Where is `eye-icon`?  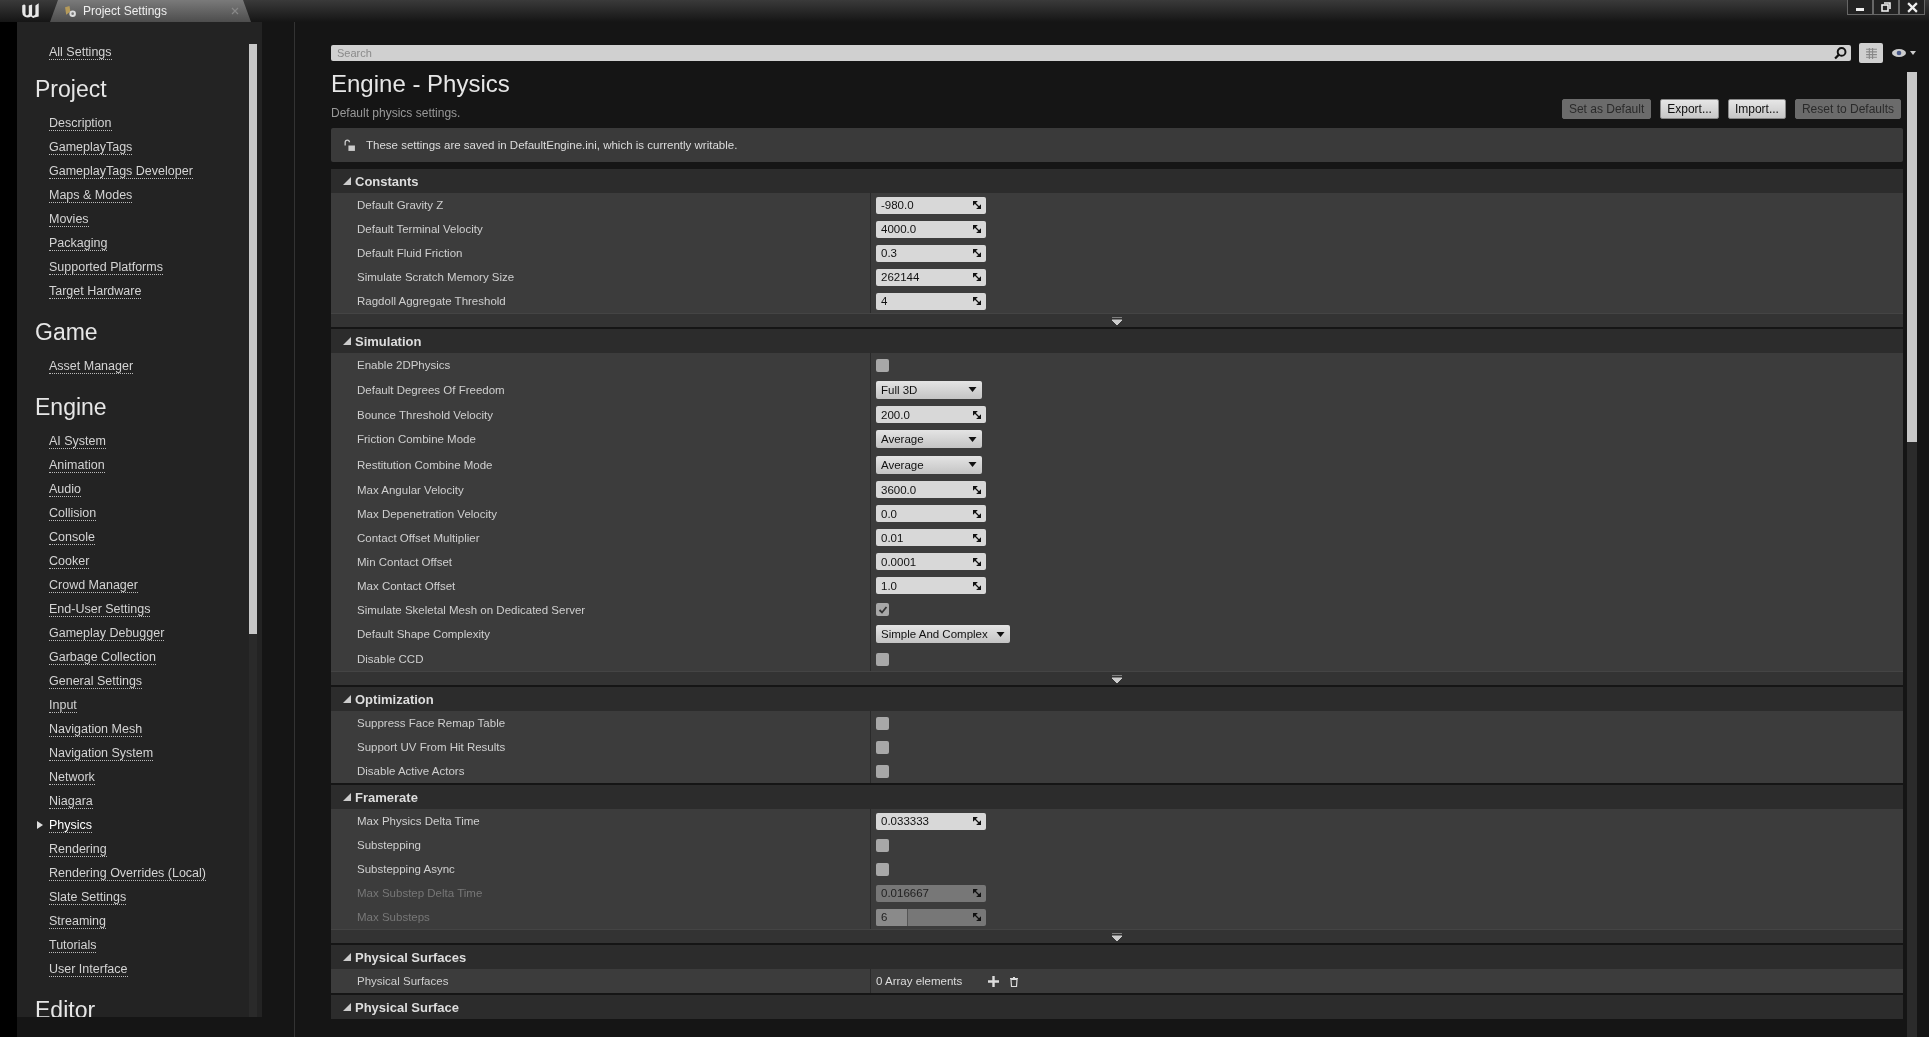
eye-icon is located at coordinates (1904, 53).